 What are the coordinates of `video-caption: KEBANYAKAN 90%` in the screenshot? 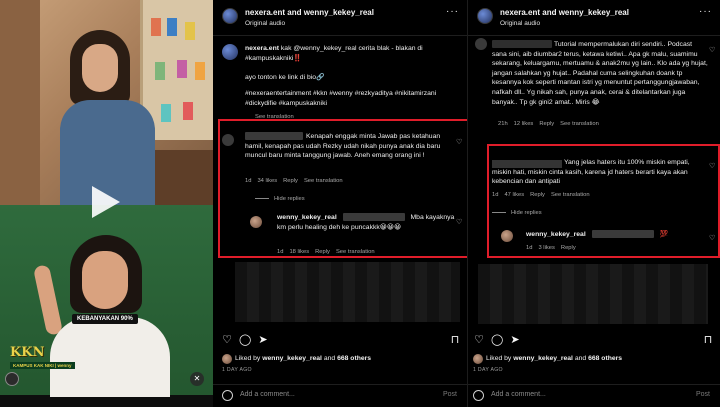 It's located at (105, 319).